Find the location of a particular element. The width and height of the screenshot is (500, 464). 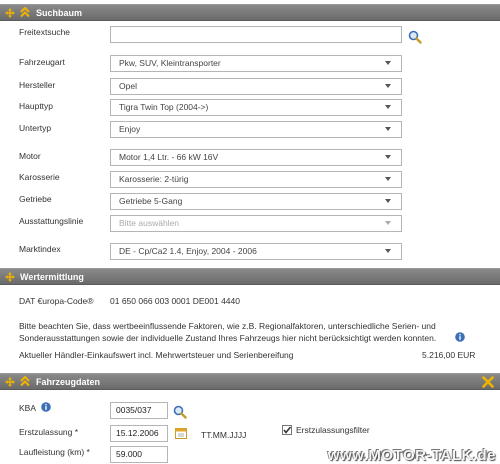

haupttyp-value: Tigra Twin Top (2004->) is located at coordinates (164, 107).